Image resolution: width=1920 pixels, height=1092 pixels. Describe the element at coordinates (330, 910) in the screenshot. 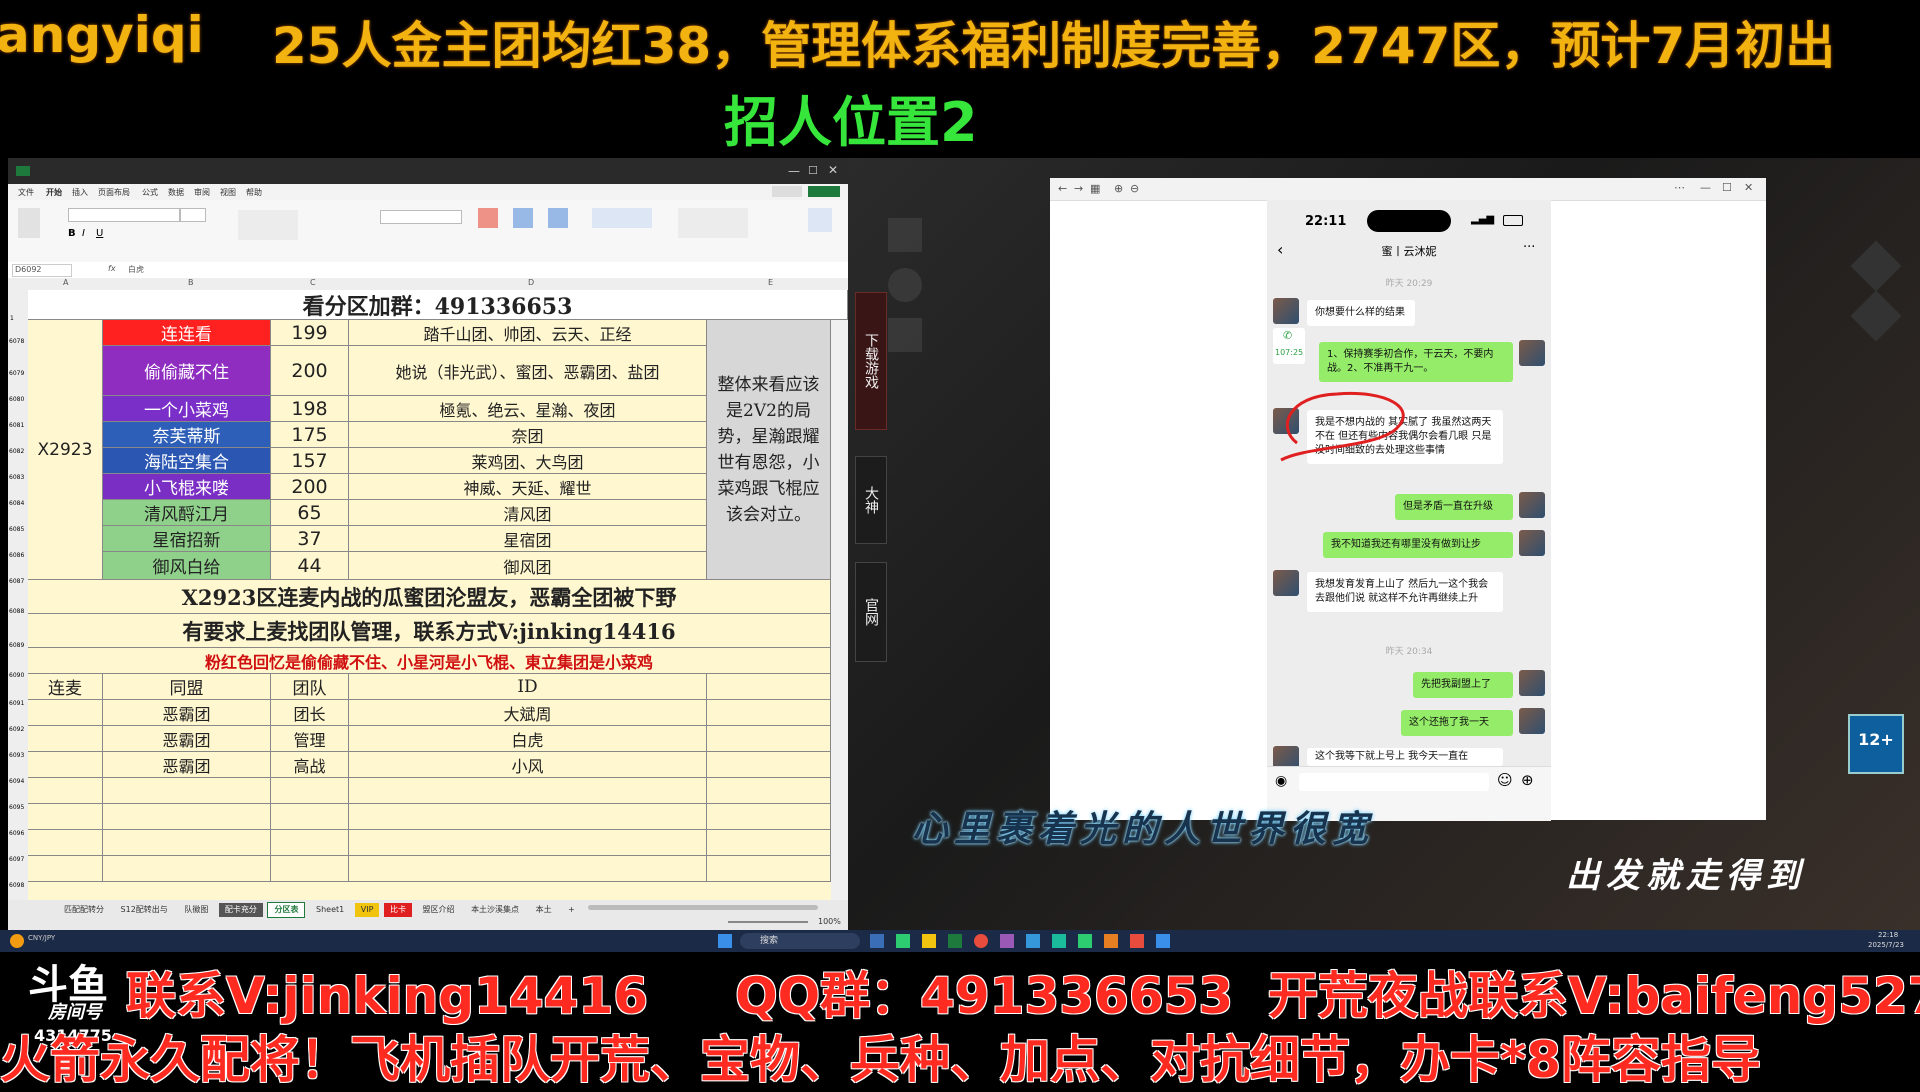

I see `sheet-tab: Sheet1` at that location.